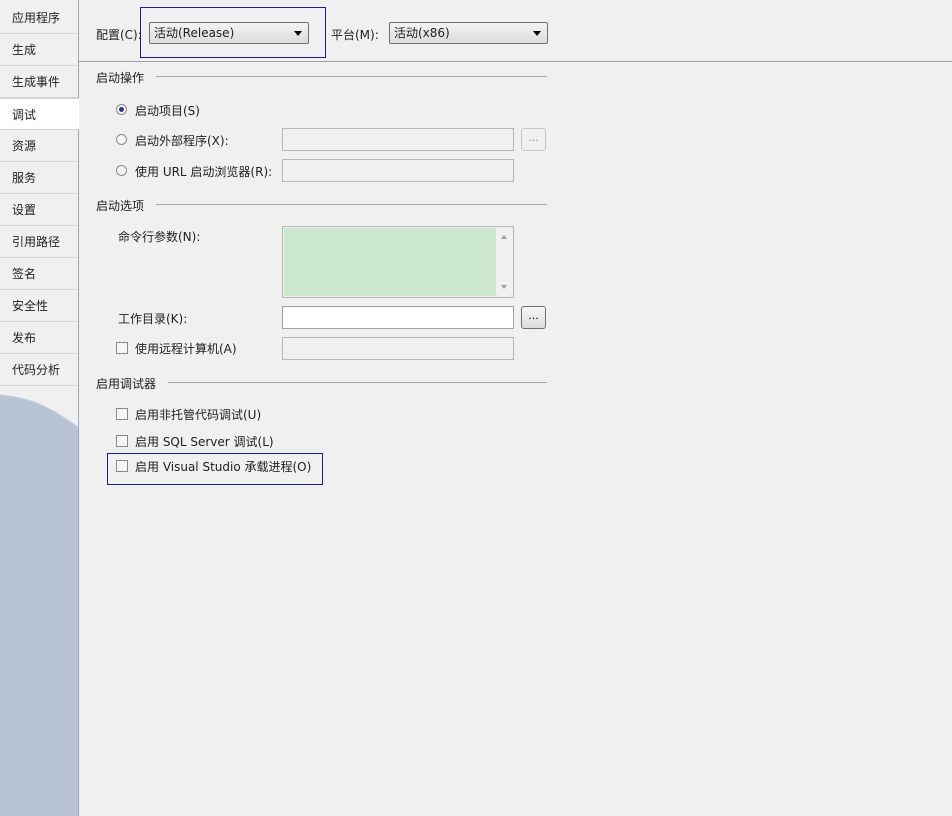 This screenshot has width=952, height=816. I want to click on header-separator, so click(515, 61).